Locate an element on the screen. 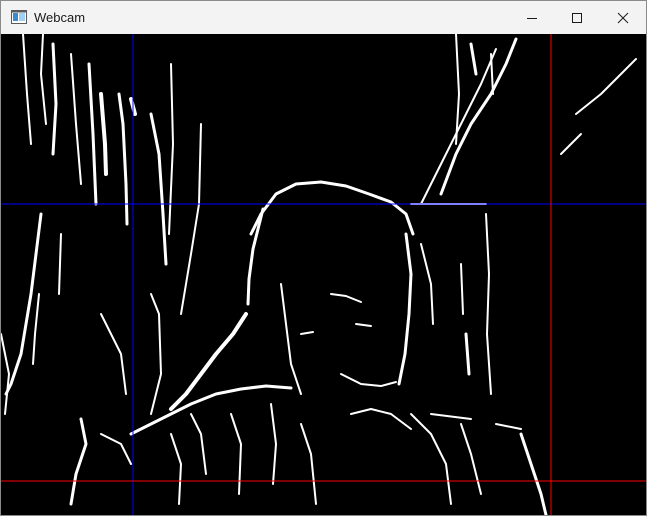 This screenshot has height=516, width=647. minimize-button is located at coordinates (532, 17).